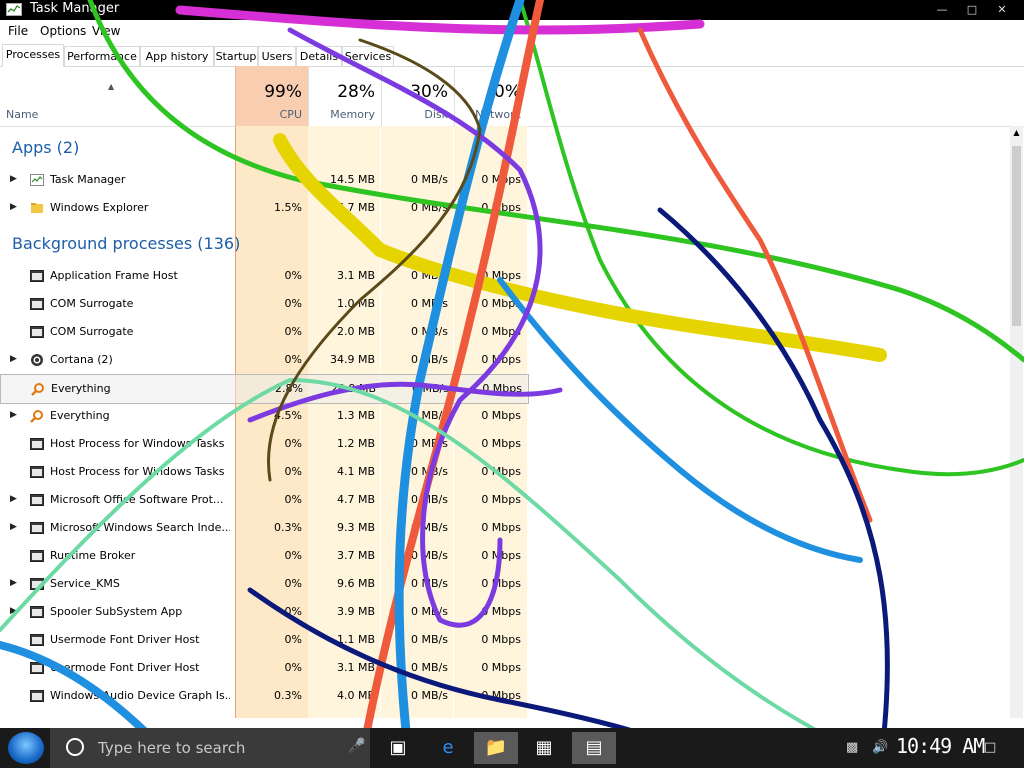 Image resolution: width=1024 pixels, height=768 pixels. I want to click on column-header-disk: 30% Disk, so click(417, 96).